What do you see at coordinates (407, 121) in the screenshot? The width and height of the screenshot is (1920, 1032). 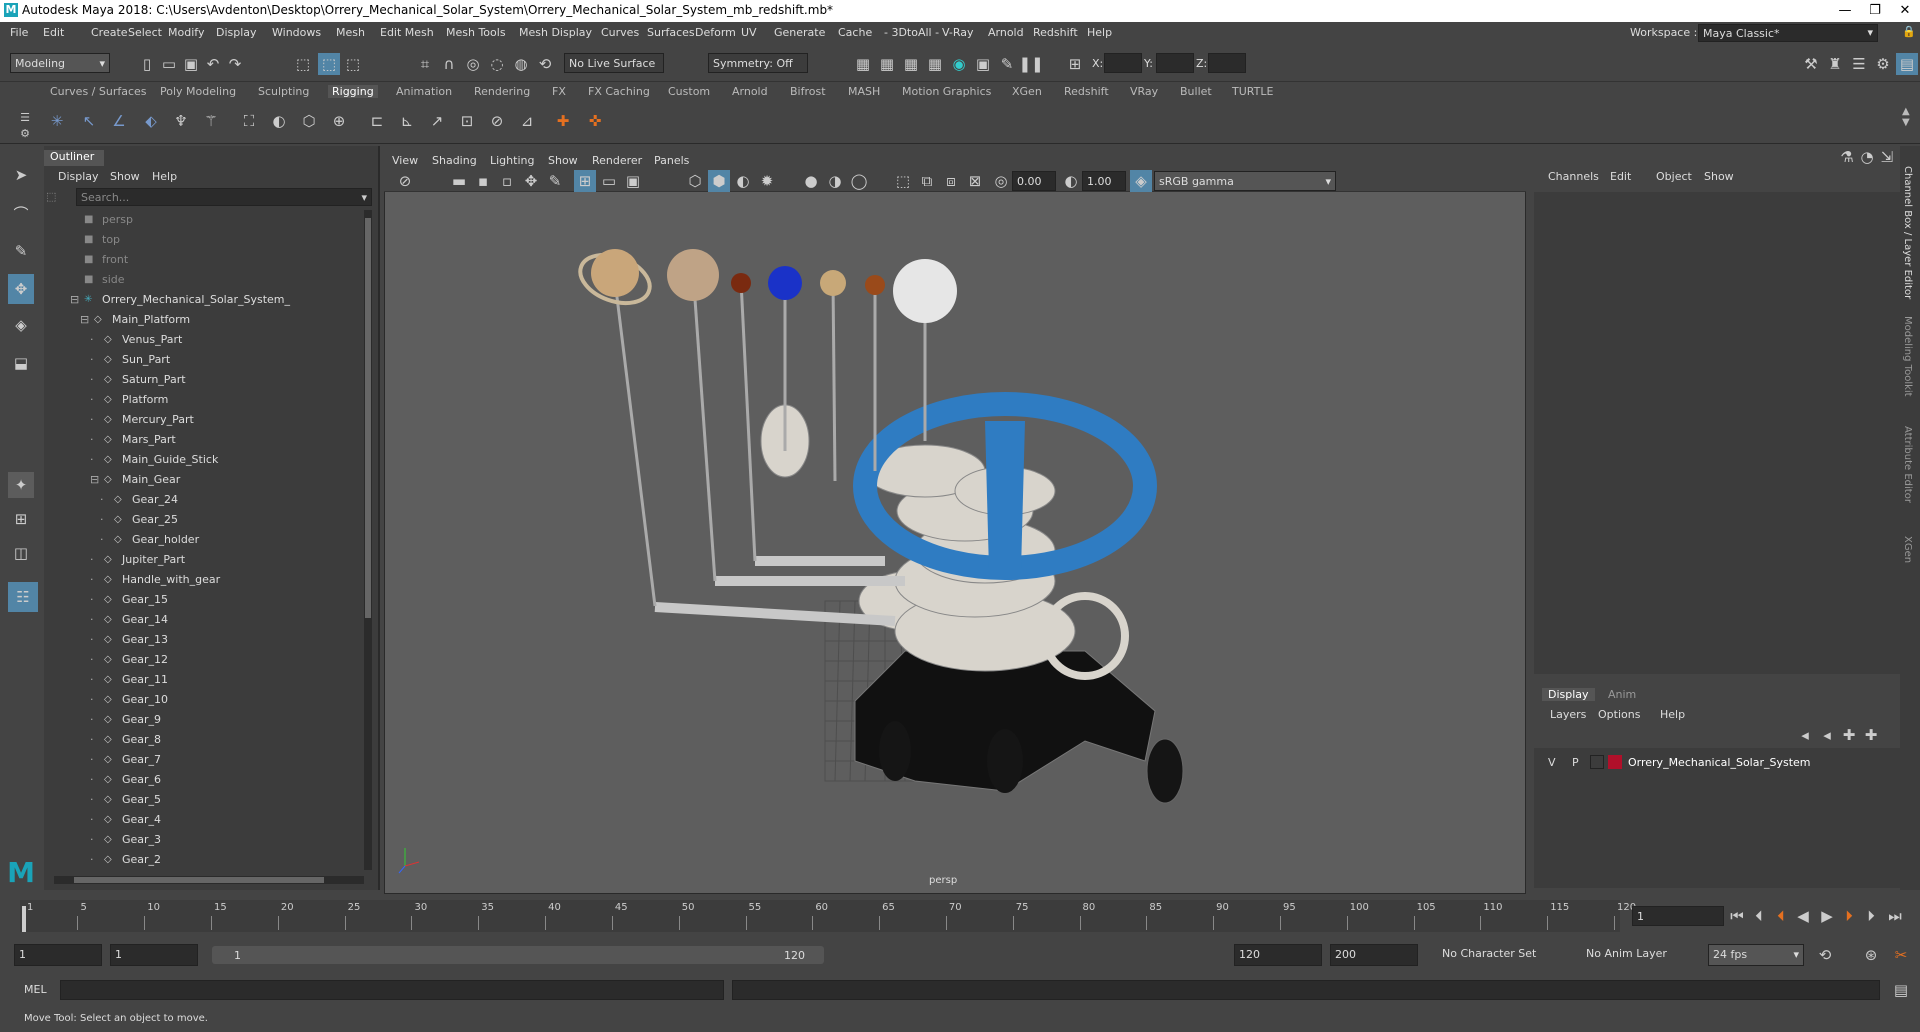 I see `parent-constraint-icon: ⊾` at bounding box center [407, 121].